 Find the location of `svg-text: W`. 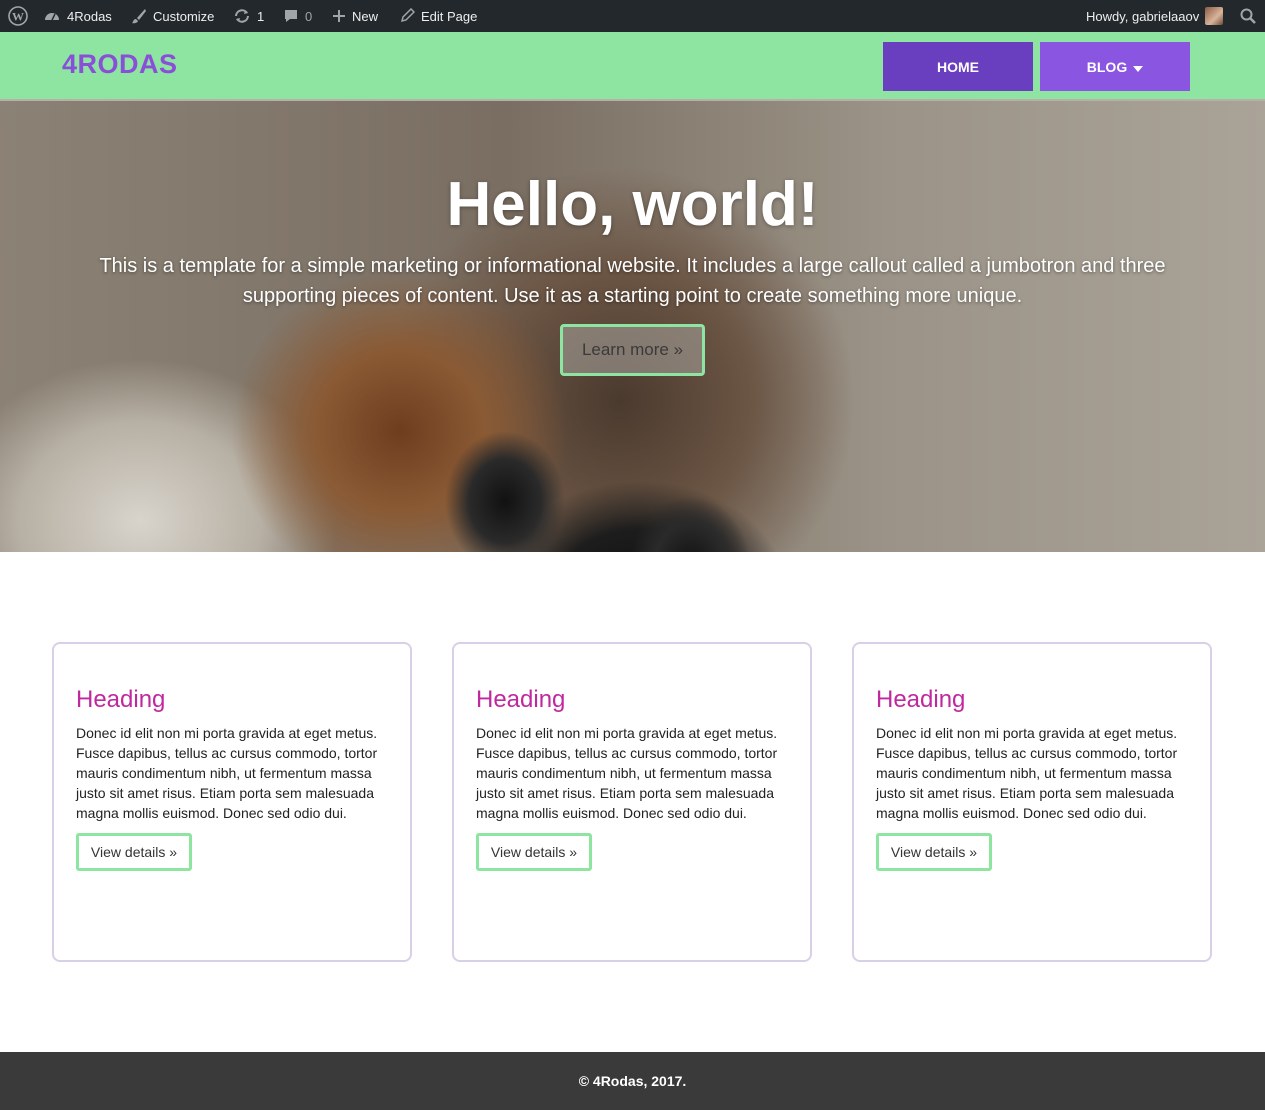

svg-text: W is located at coordinates (18, 17).